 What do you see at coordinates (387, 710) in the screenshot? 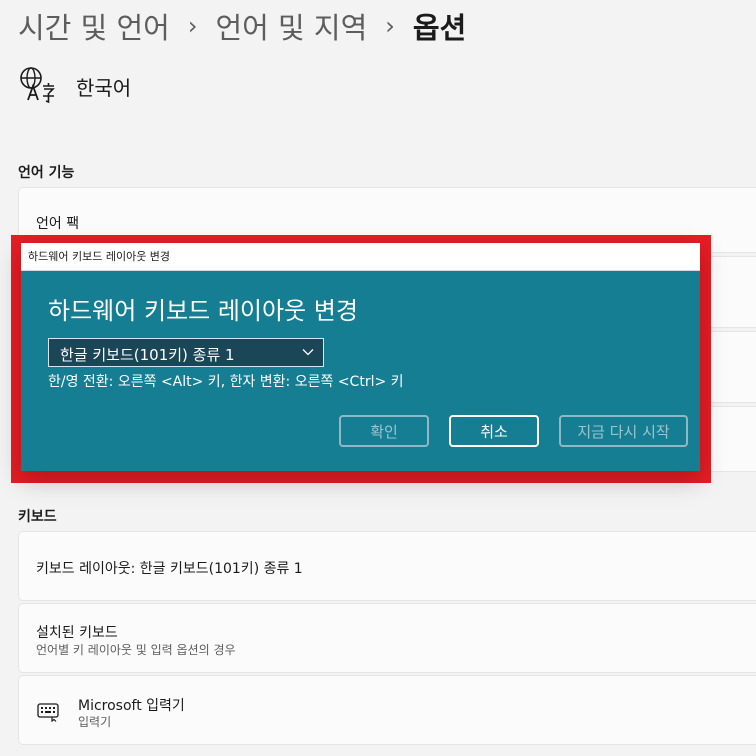
I see `microsoft-ime-card: Microsoft 입력기 입력기` at bounding box center [387, 710].